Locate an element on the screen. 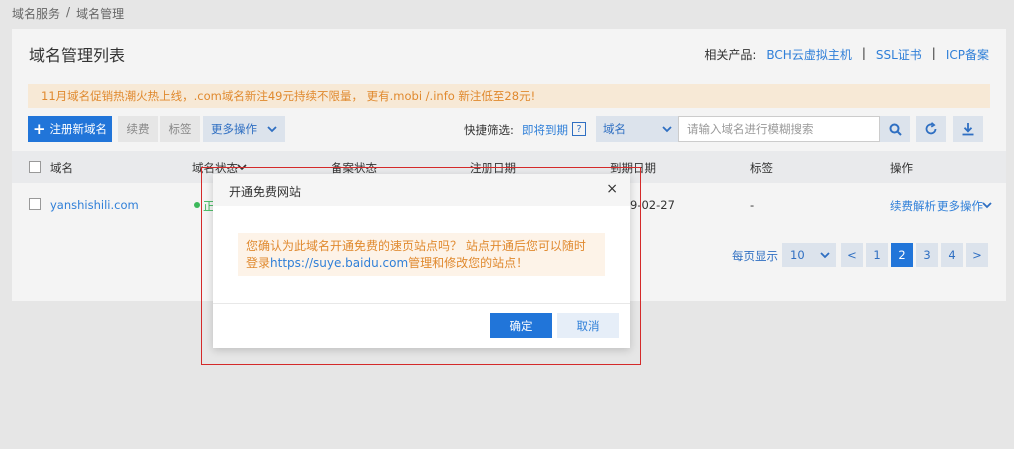  related-link-ssl: SSL证书 is located at coordinates (899, 54).